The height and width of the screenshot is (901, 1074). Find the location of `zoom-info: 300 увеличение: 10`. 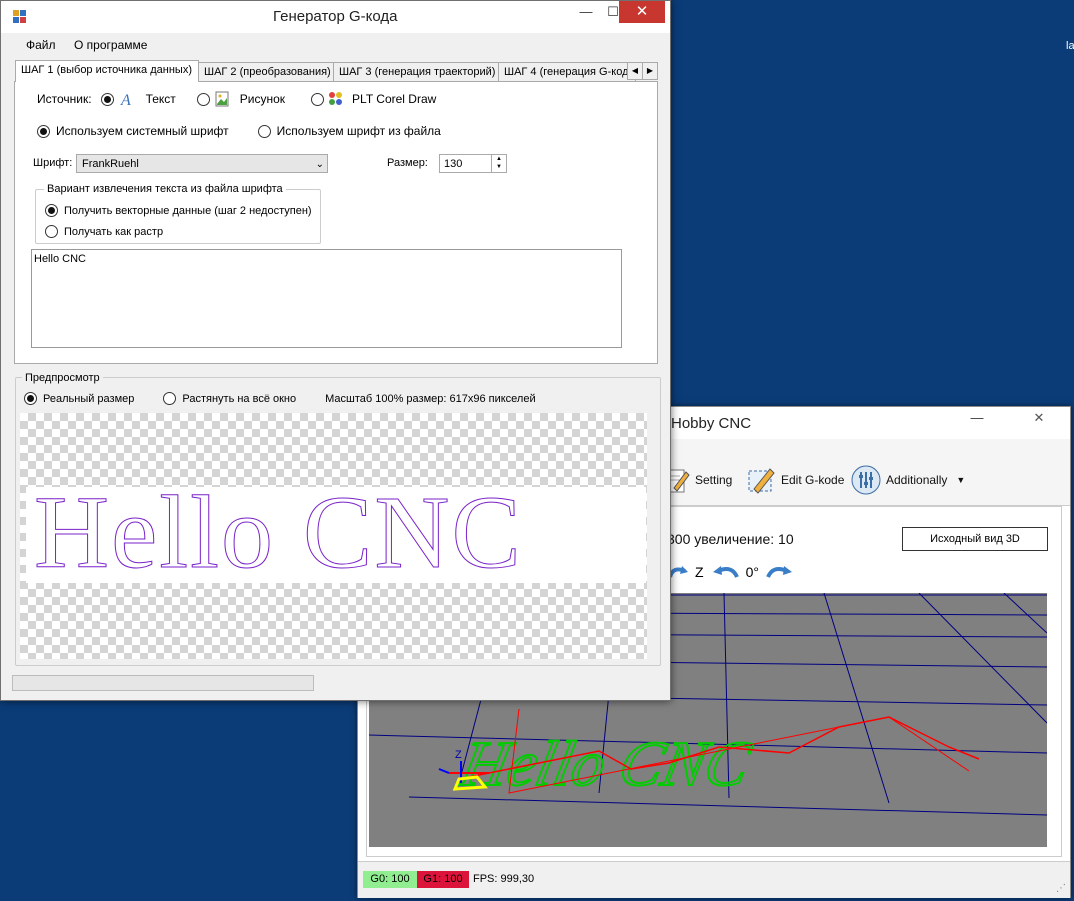

zoom-info: 300 увеличение: 10 is located at coordinates (730, 539).